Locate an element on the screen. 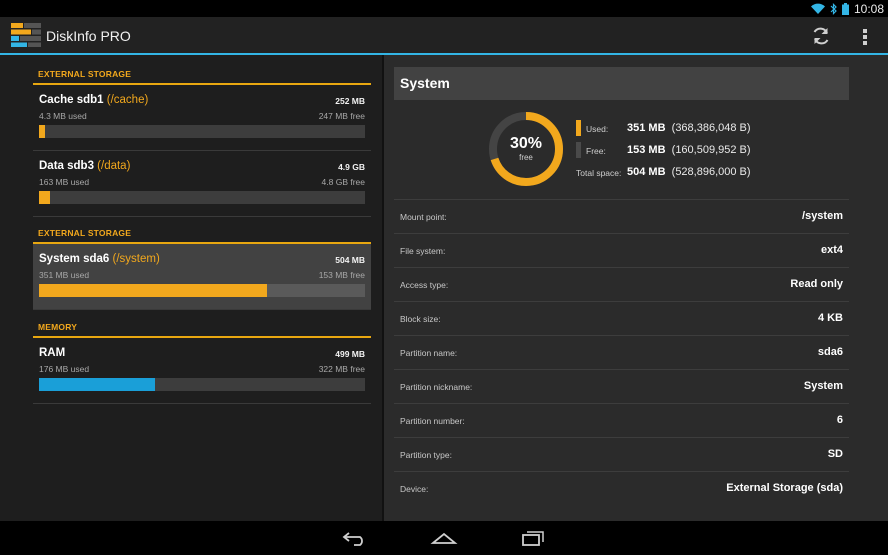  property-row: Partition number: 6 is located at coordinates (621, 420).